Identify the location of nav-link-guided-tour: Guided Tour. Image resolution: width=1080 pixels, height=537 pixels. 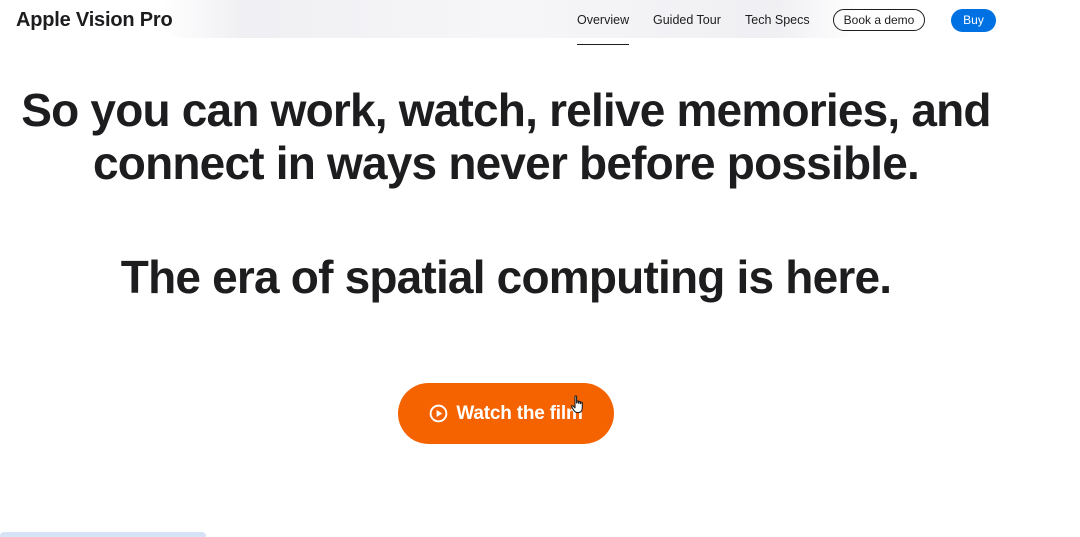
(687, 20).